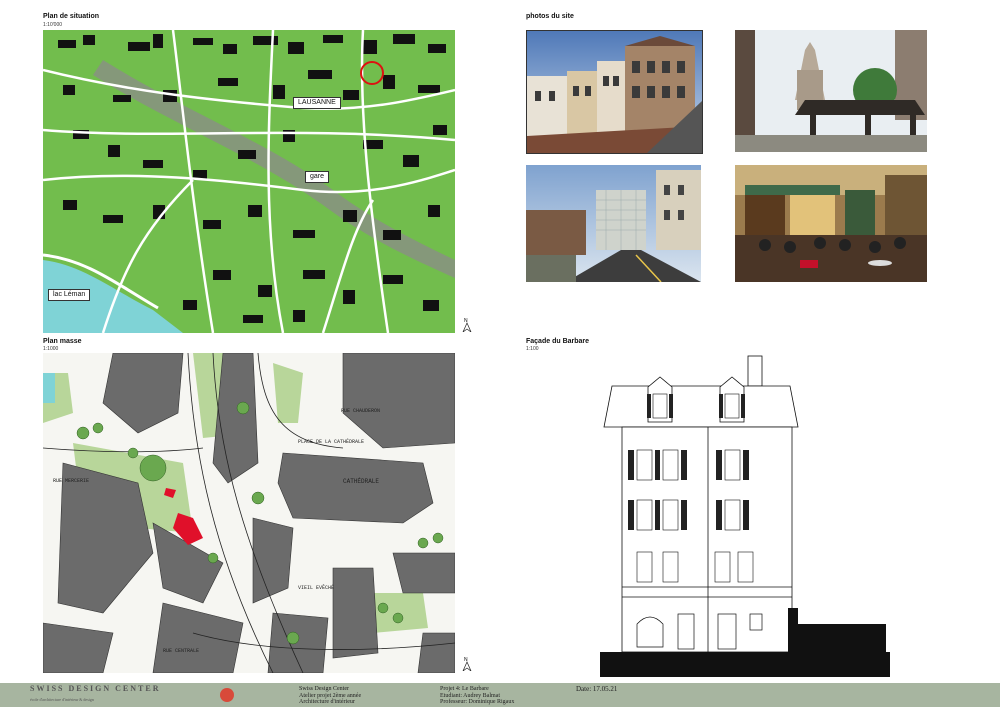 This screenshot has height=707, width=1000. Describe the element at coordinates (331, 442) in the screenshot. I see `label-place-cathedrale: PLACE DE LA CATHÉDRALE` at that location.